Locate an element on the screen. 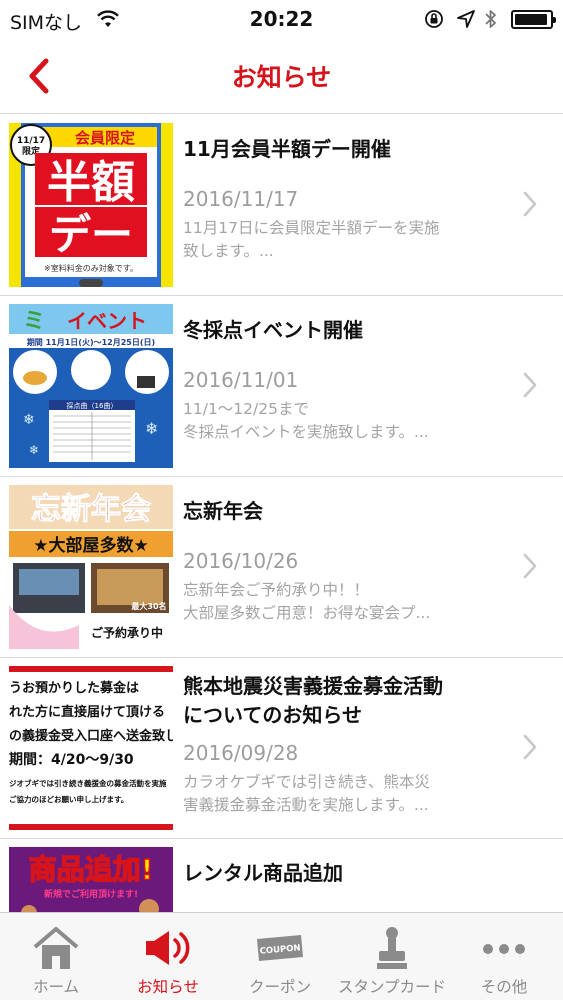 The height and width of the screenshot is (1000, 563). coupon-icon: COUPON is located at coordinates (280, 948).